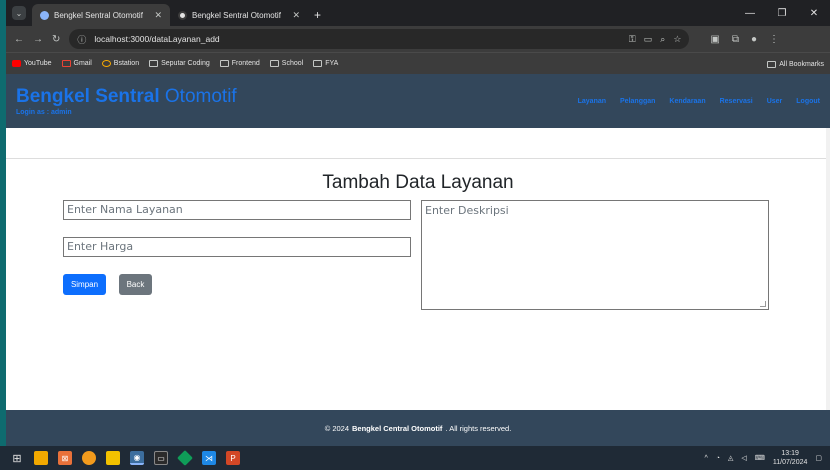 The height and width of the screenshot is (470, 830). I want to click on menu-kebab-icon: ⋮, so click(774, 39).